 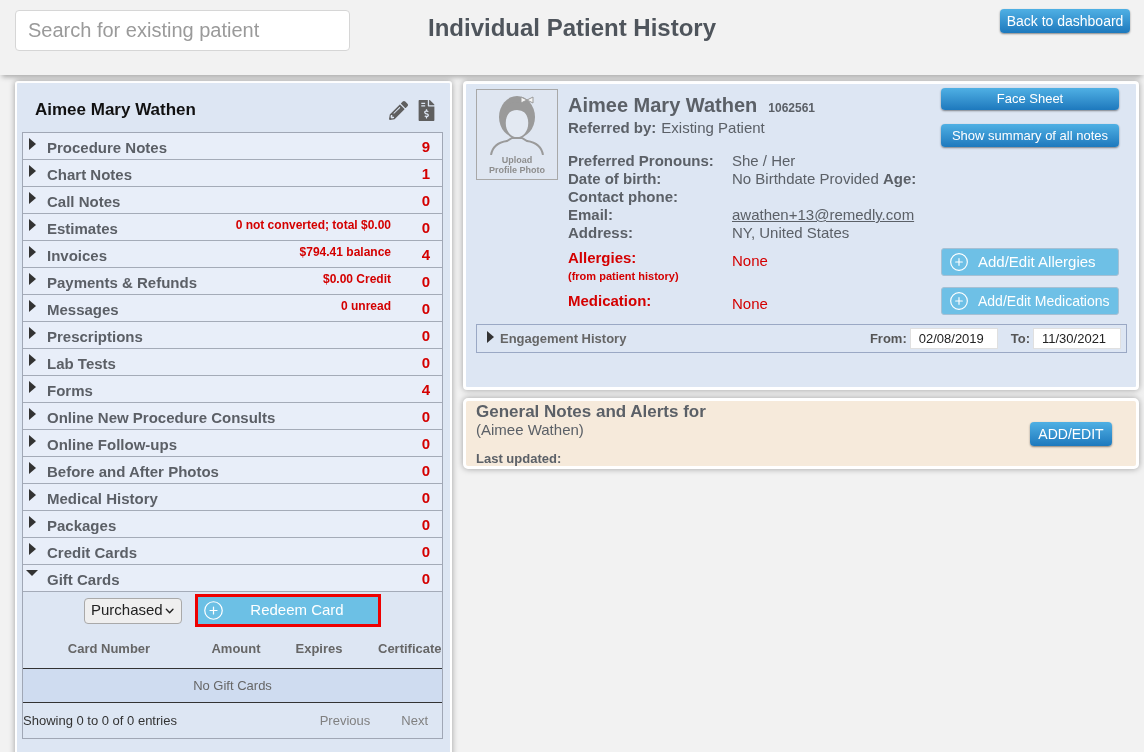 What do you see at coordinates (82, 363) in the screenshot?
I see `section-label: Lab Tests` at bounding box center [82, 363].